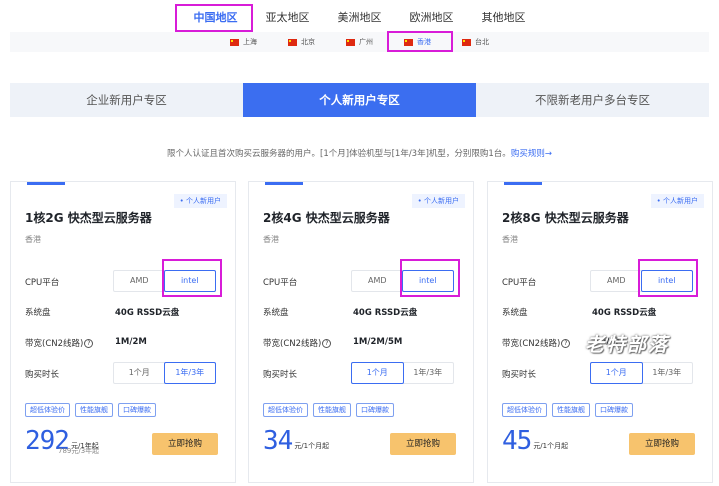 The height and width of the screenshot is (486, 719). Describe the element at coordinates (504, 18) in the screenshot. I see `region-tab-other: 其他地区` at that location.